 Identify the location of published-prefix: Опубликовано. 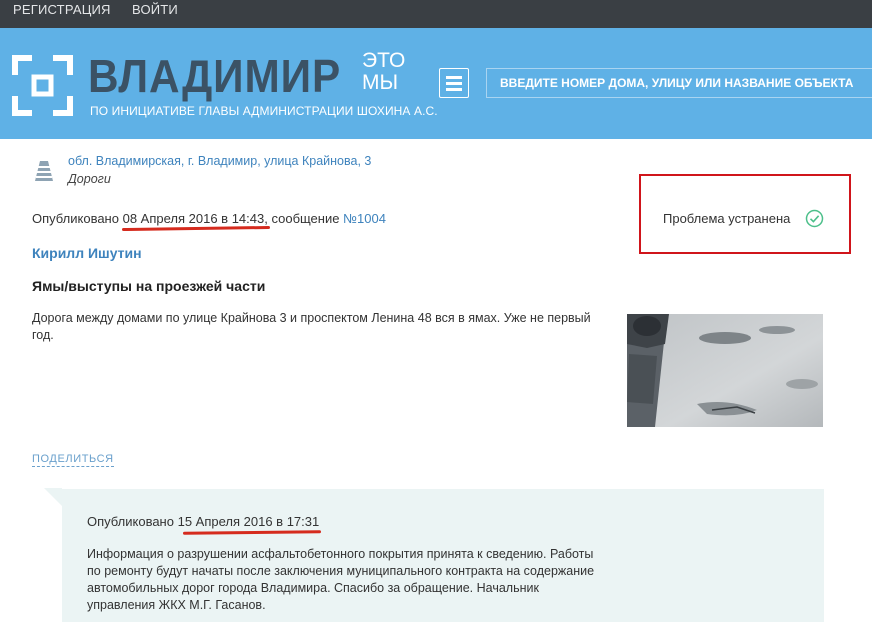
(77, 218).